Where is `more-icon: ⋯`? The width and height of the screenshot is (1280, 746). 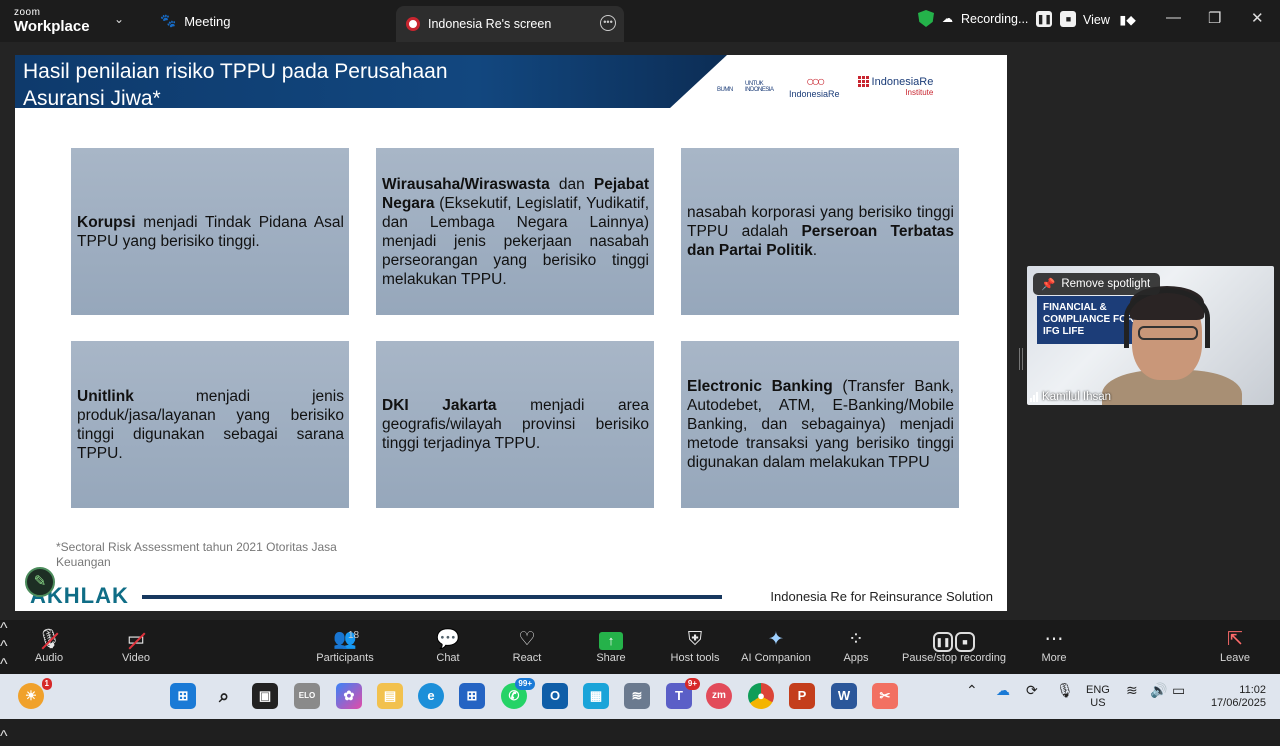
more-icon: ⋯ is located at coordinates (1054, 639).